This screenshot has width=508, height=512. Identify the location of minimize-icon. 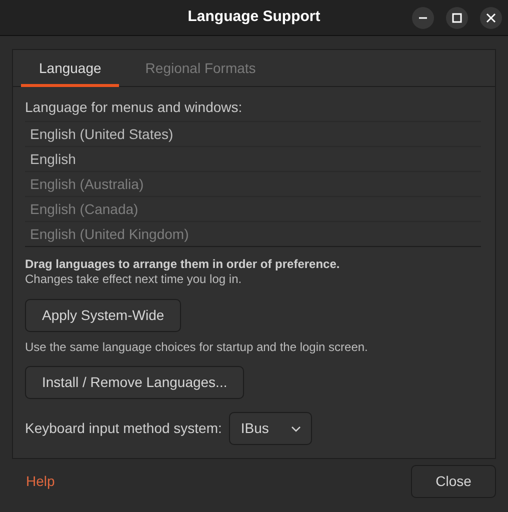
(423, 18).